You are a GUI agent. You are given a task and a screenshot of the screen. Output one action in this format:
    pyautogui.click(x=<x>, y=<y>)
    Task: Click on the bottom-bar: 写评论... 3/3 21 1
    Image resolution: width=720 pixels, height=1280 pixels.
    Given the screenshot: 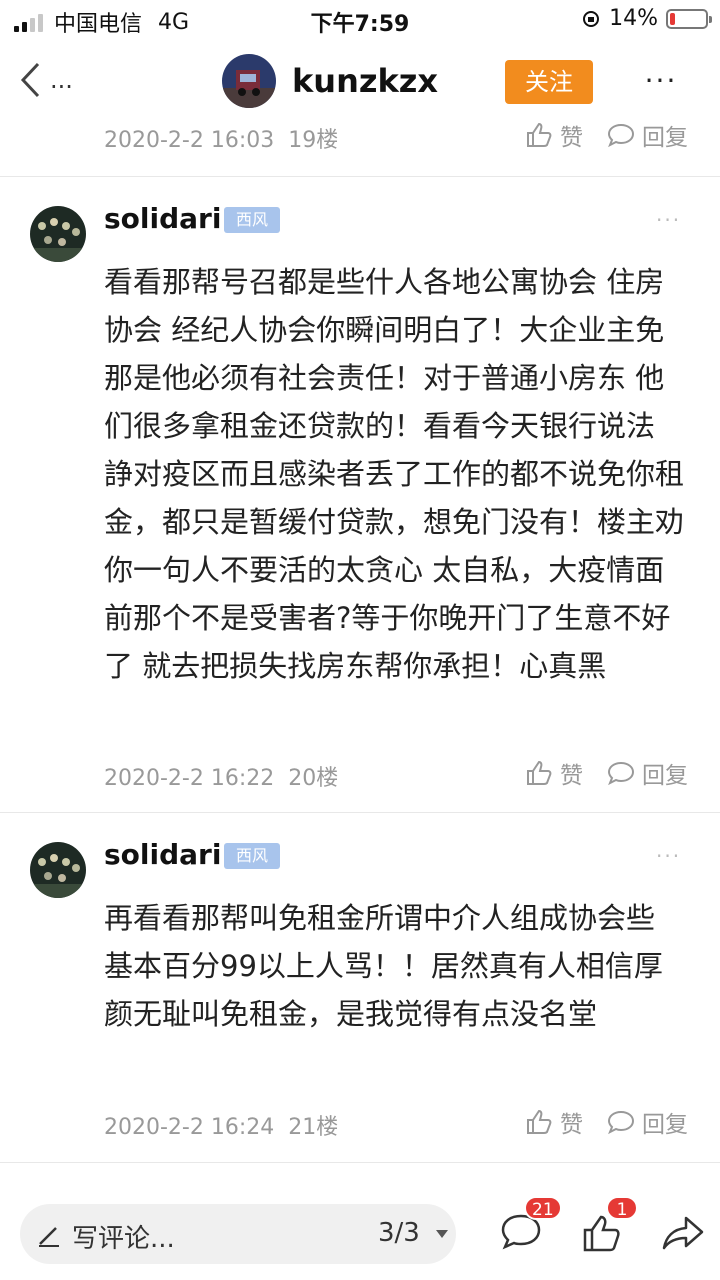 What is the action you would take?
    pyautogui.click(x=360, y=1230)
    